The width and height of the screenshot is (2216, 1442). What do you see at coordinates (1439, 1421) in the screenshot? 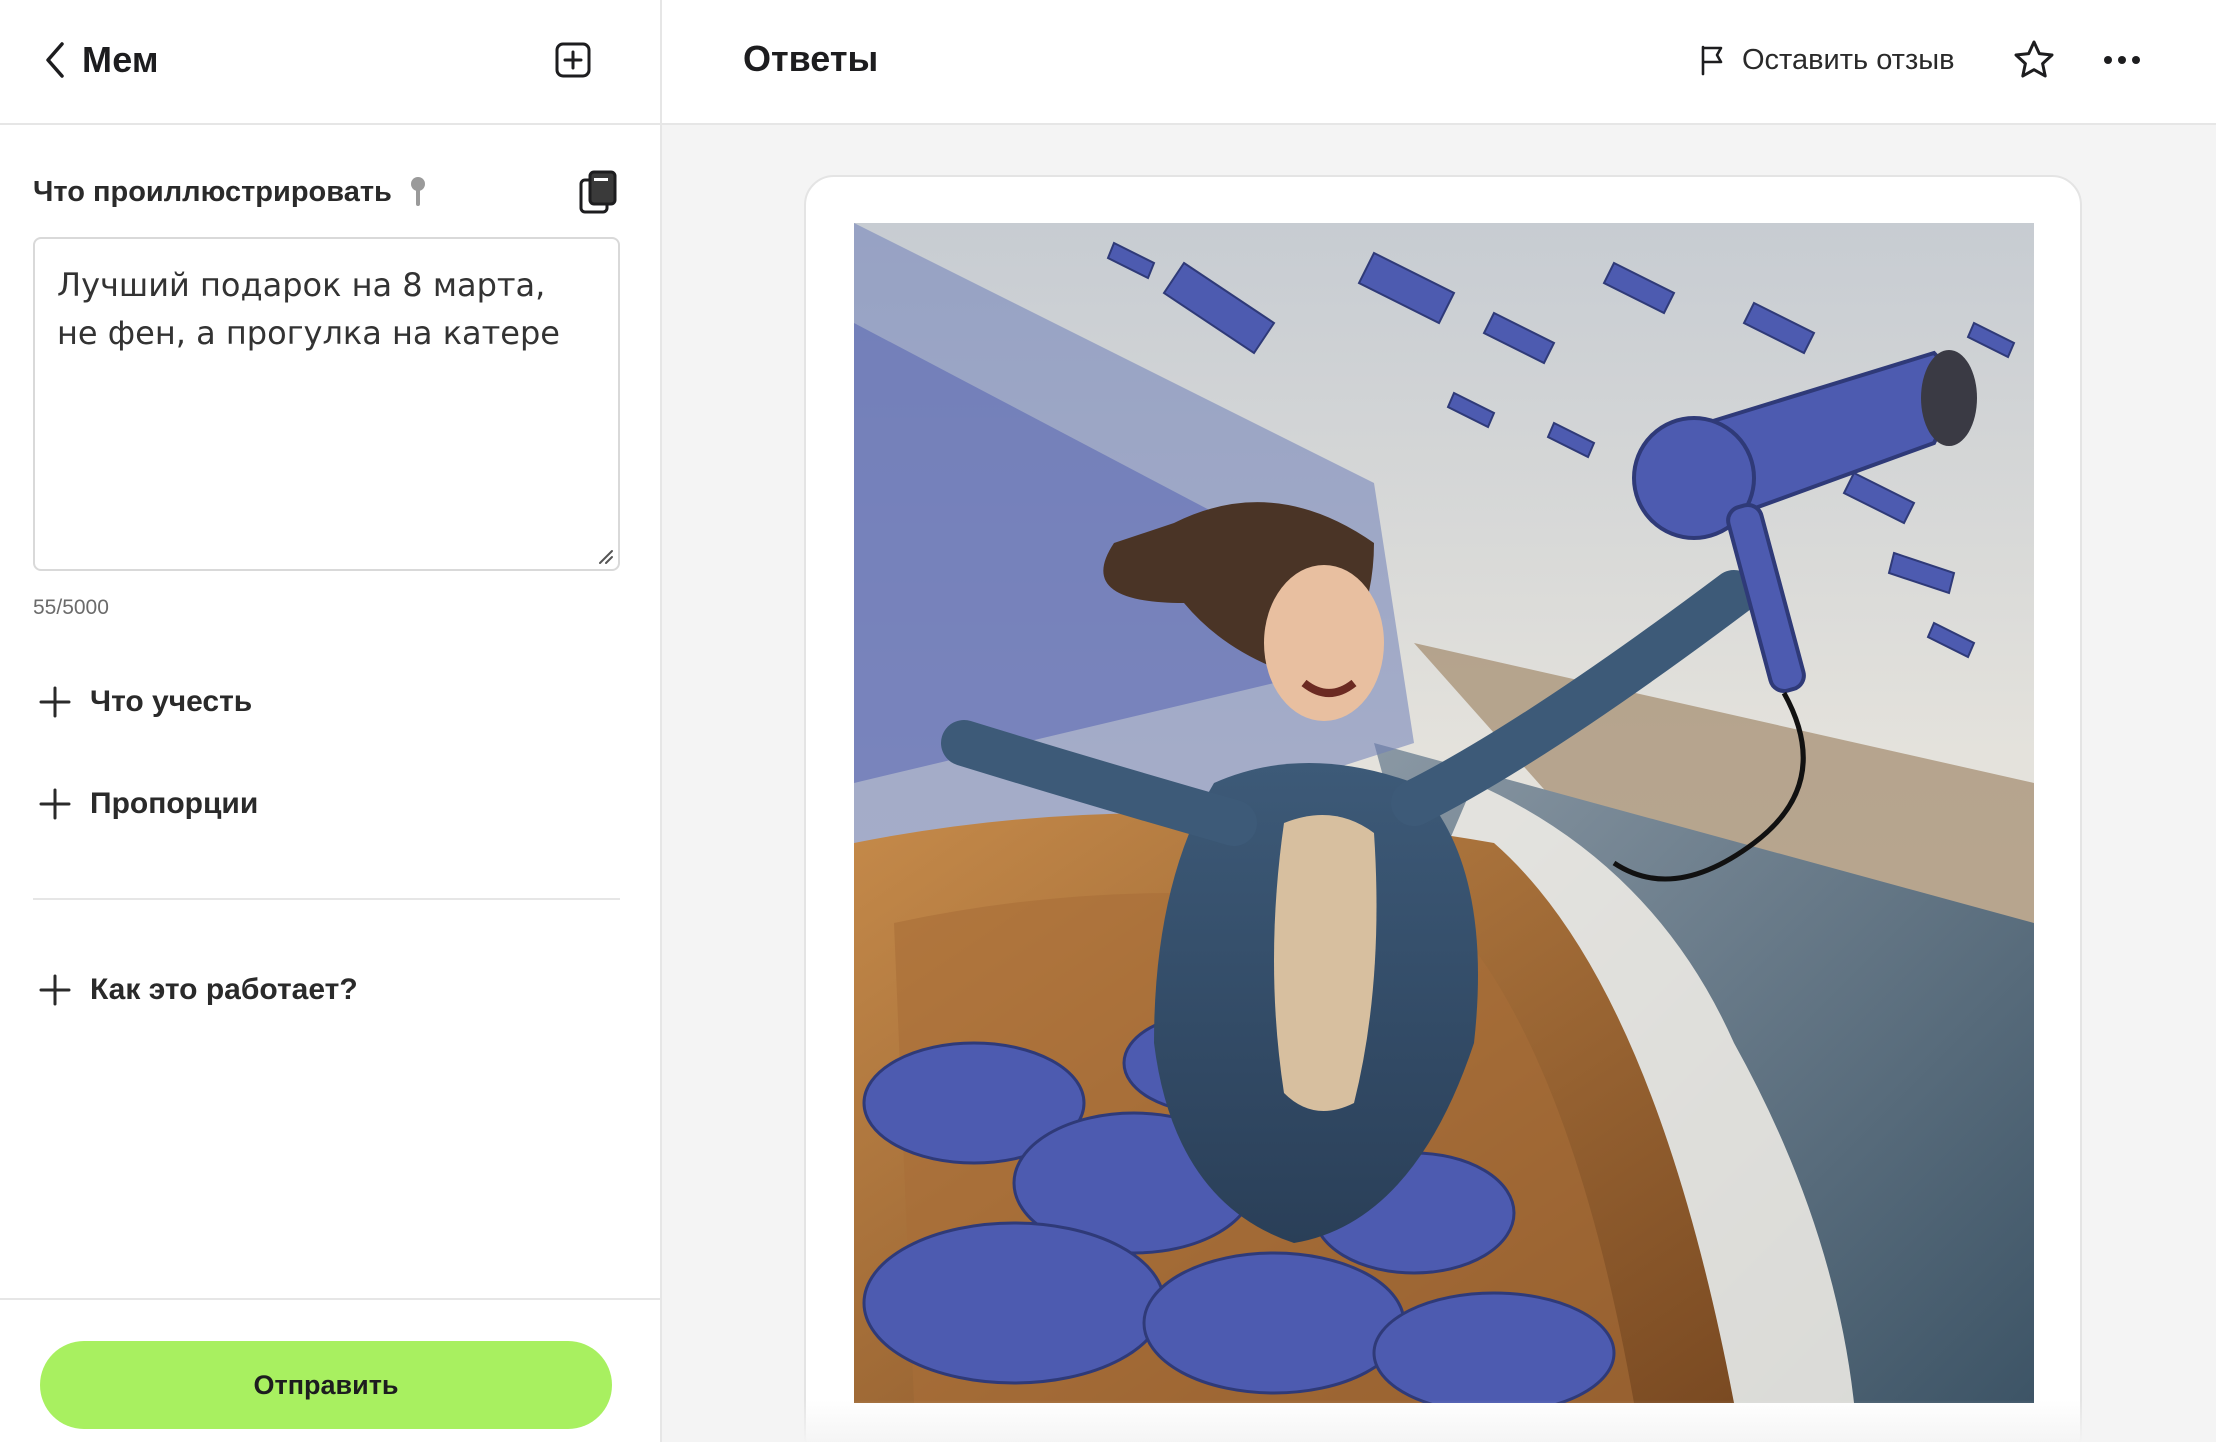
I see `bottom-fade` at bounding box center [1439, 1421].